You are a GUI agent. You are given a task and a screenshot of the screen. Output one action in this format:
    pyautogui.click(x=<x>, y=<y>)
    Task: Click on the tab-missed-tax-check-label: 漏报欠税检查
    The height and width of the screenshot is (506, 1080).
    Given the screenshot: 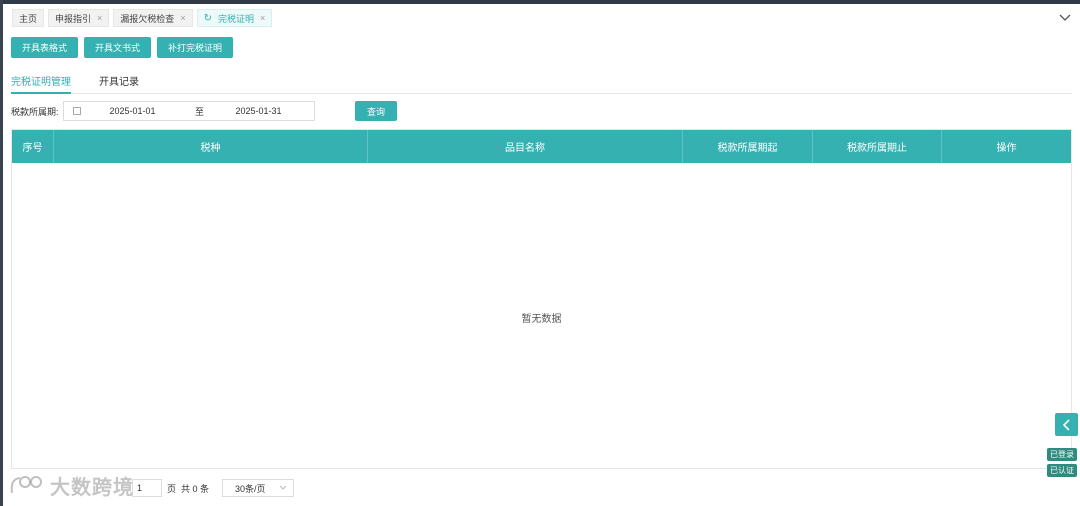 What is the action you would take?
    pyautogui.click(x=147, y=18)
    